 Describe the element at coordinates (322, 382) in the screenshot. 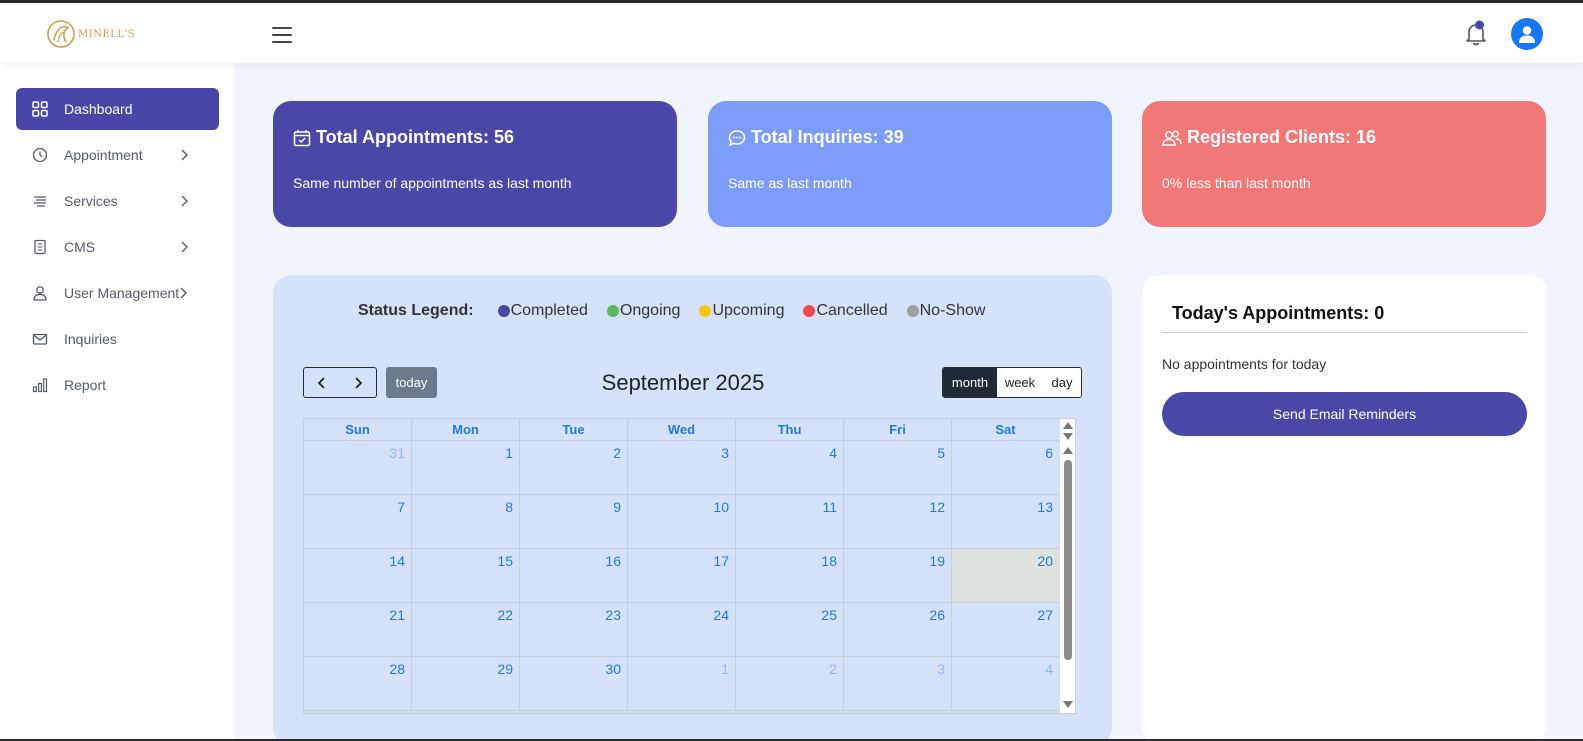

I see `prev-month-button` at that location.